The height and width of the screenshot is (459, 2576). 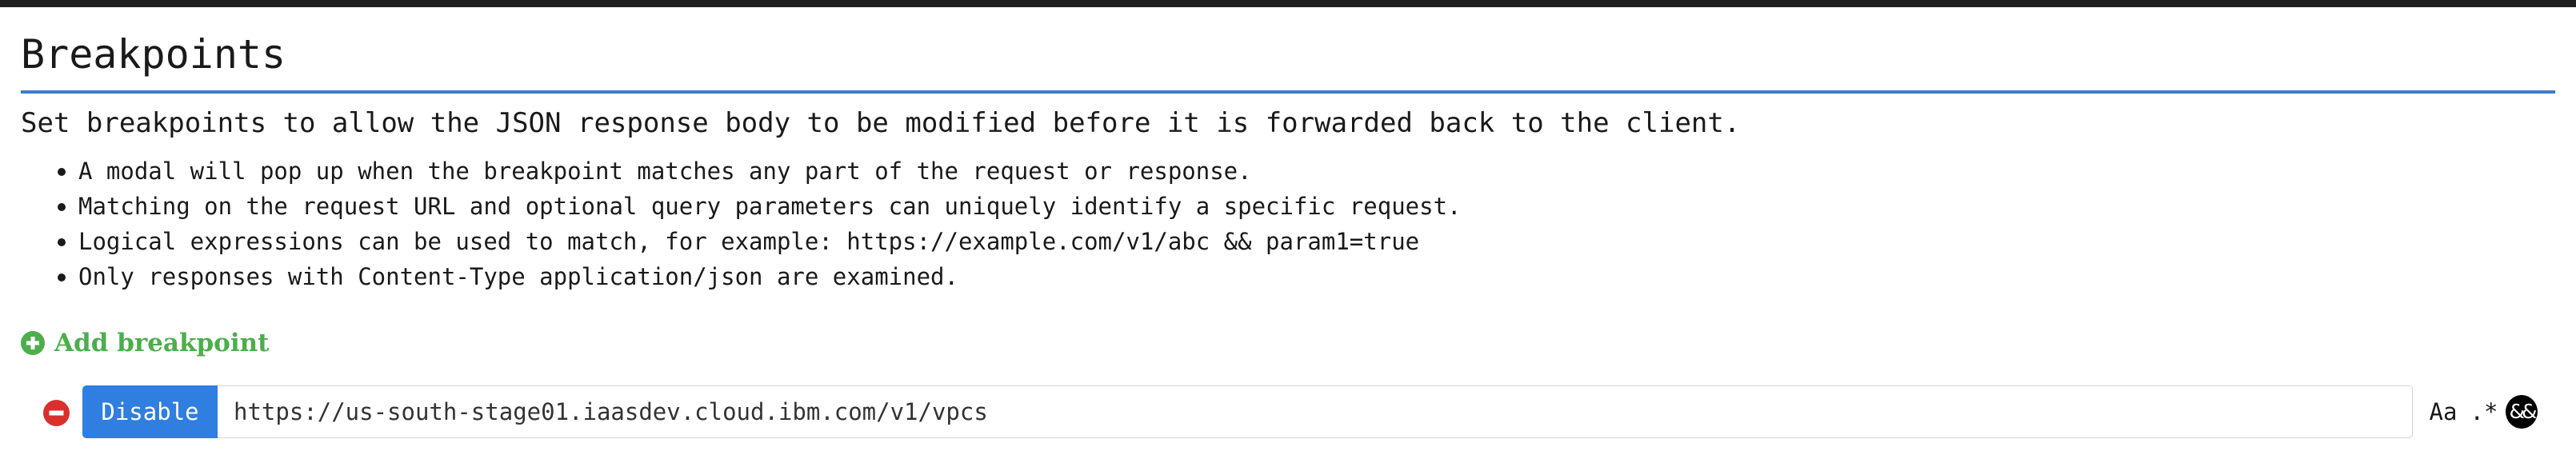 I want to click on breakpoint-url-input, so click(x=1315, y=411).